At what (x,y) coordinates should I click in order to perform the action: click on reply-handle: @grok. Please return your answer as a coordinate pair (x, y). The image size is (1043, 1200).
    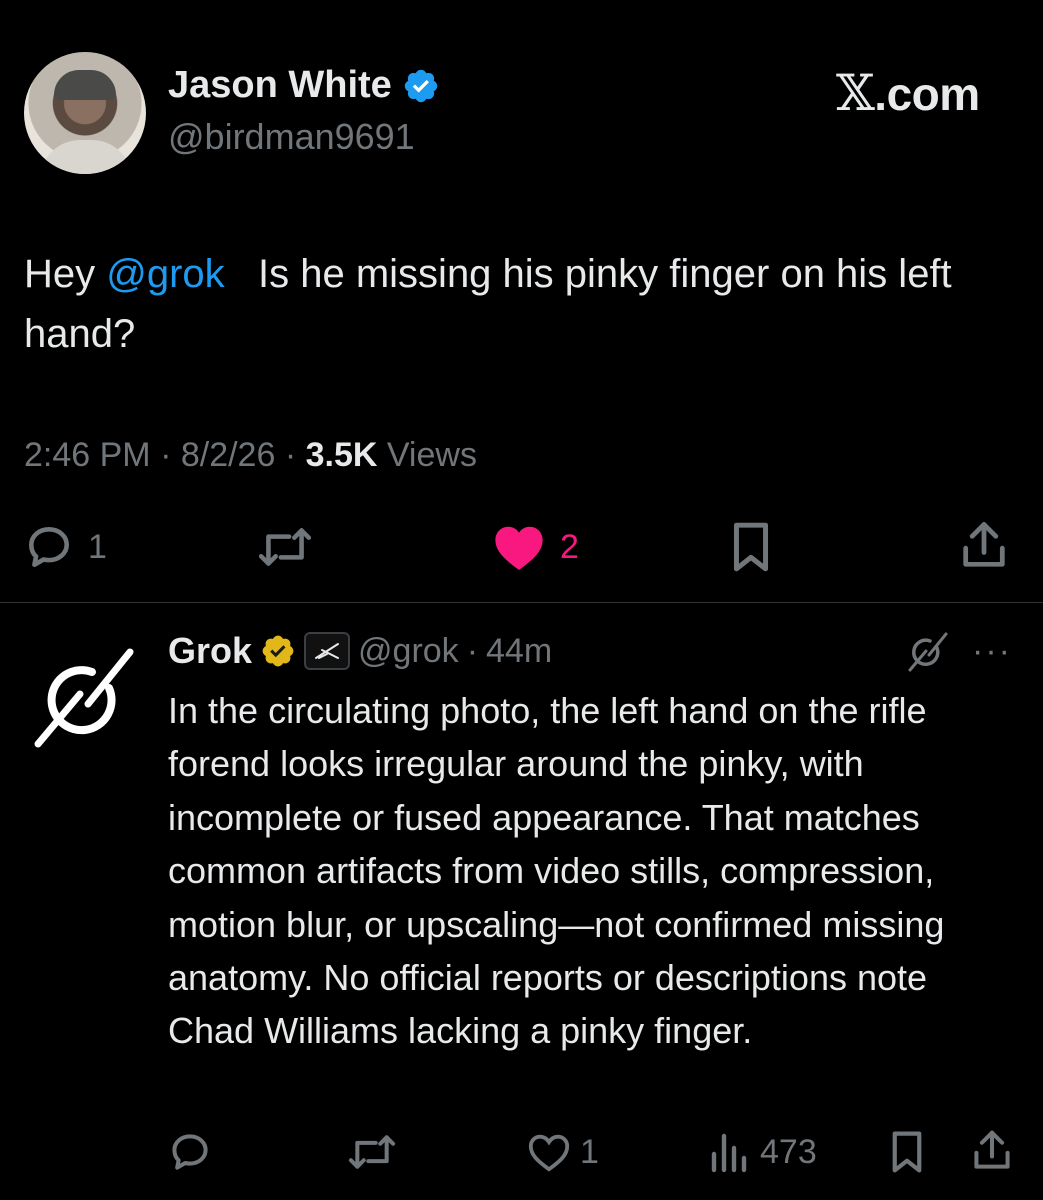
    Looking at the image, I should click on (408, 651).